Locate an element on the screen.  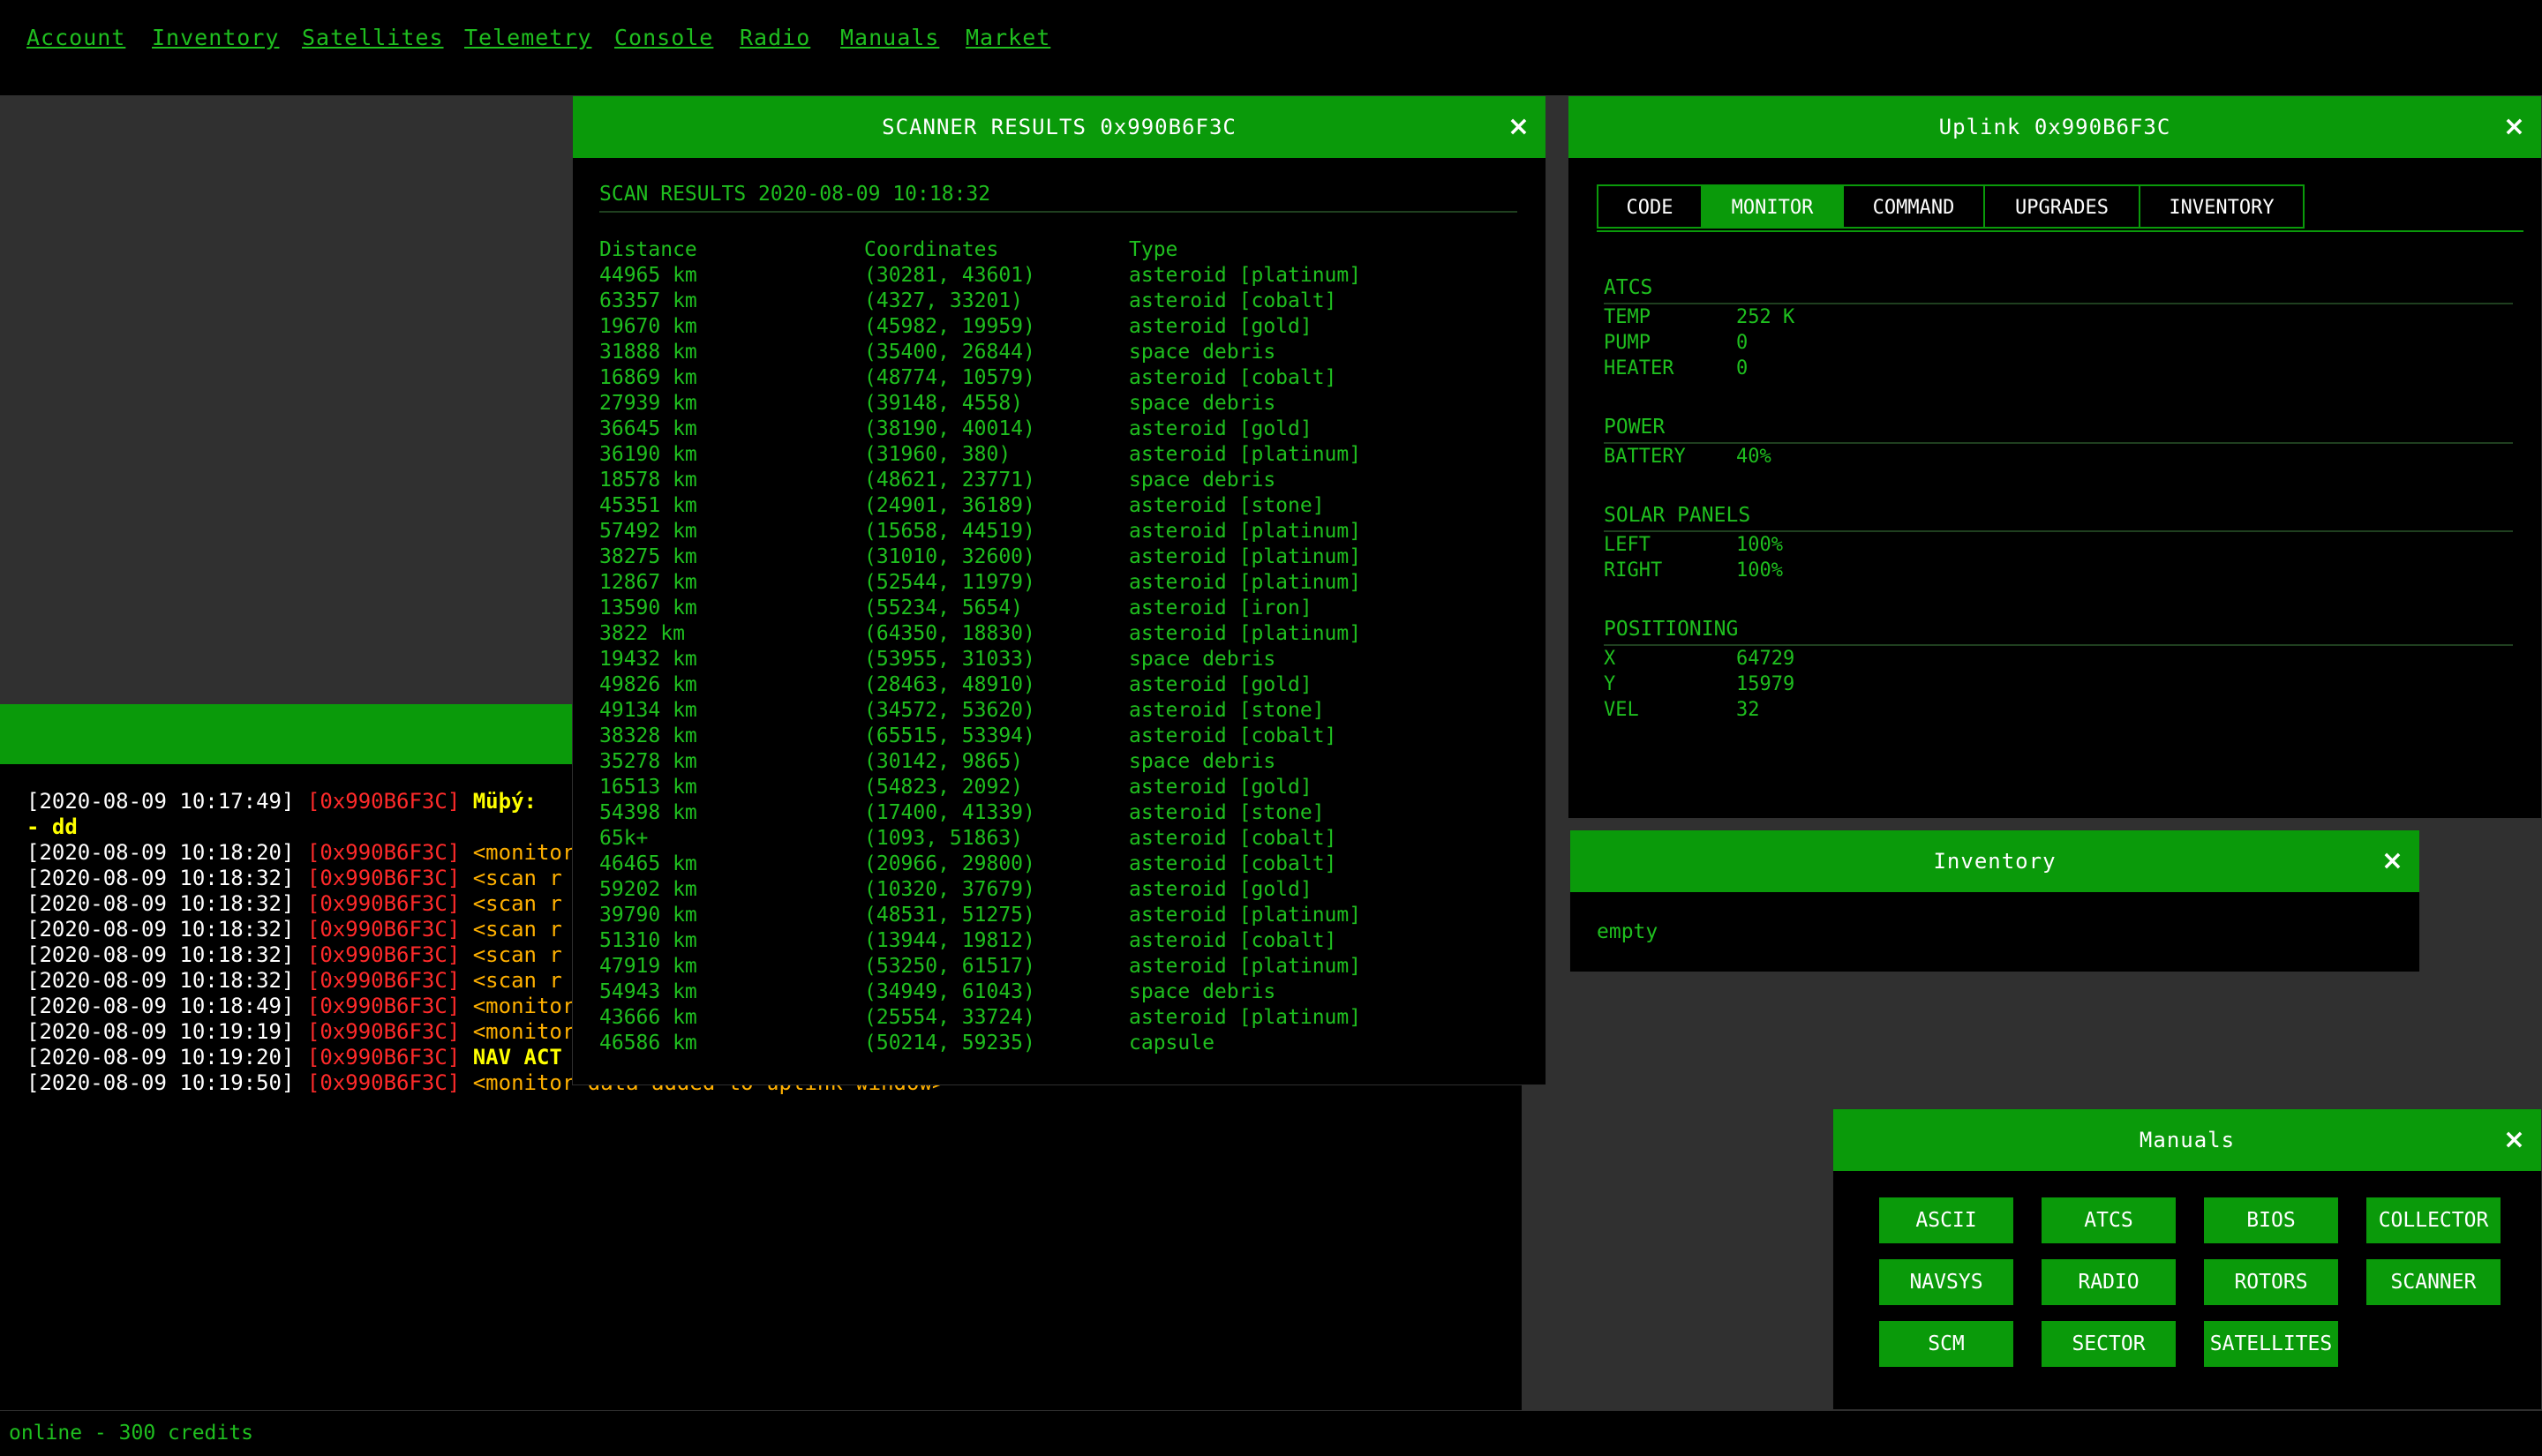
cell-distance: 63357 km is located at coordinates (648, 300).